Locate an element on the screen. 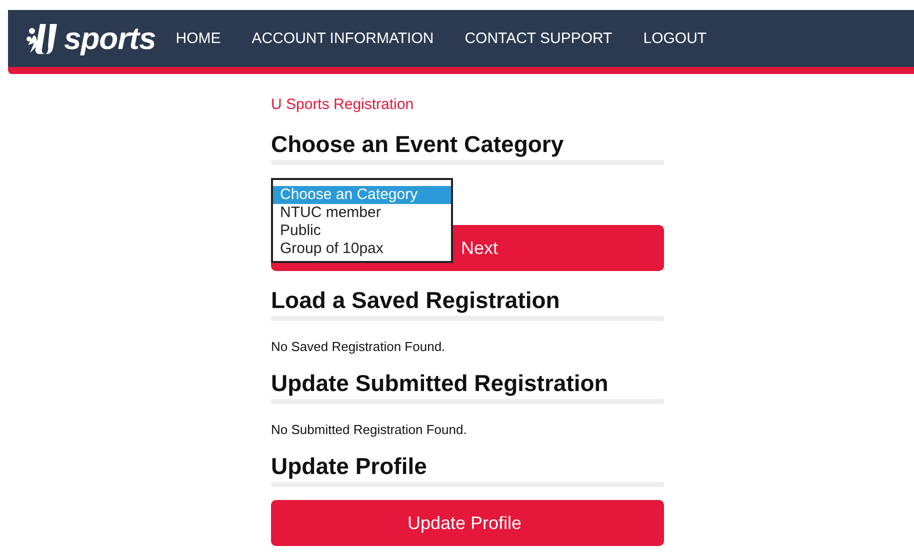 Image resolution: width=914 pixels, height=556 pixels. breadcrumb-link: U Sports Registration is located at coordinates (467, 104).